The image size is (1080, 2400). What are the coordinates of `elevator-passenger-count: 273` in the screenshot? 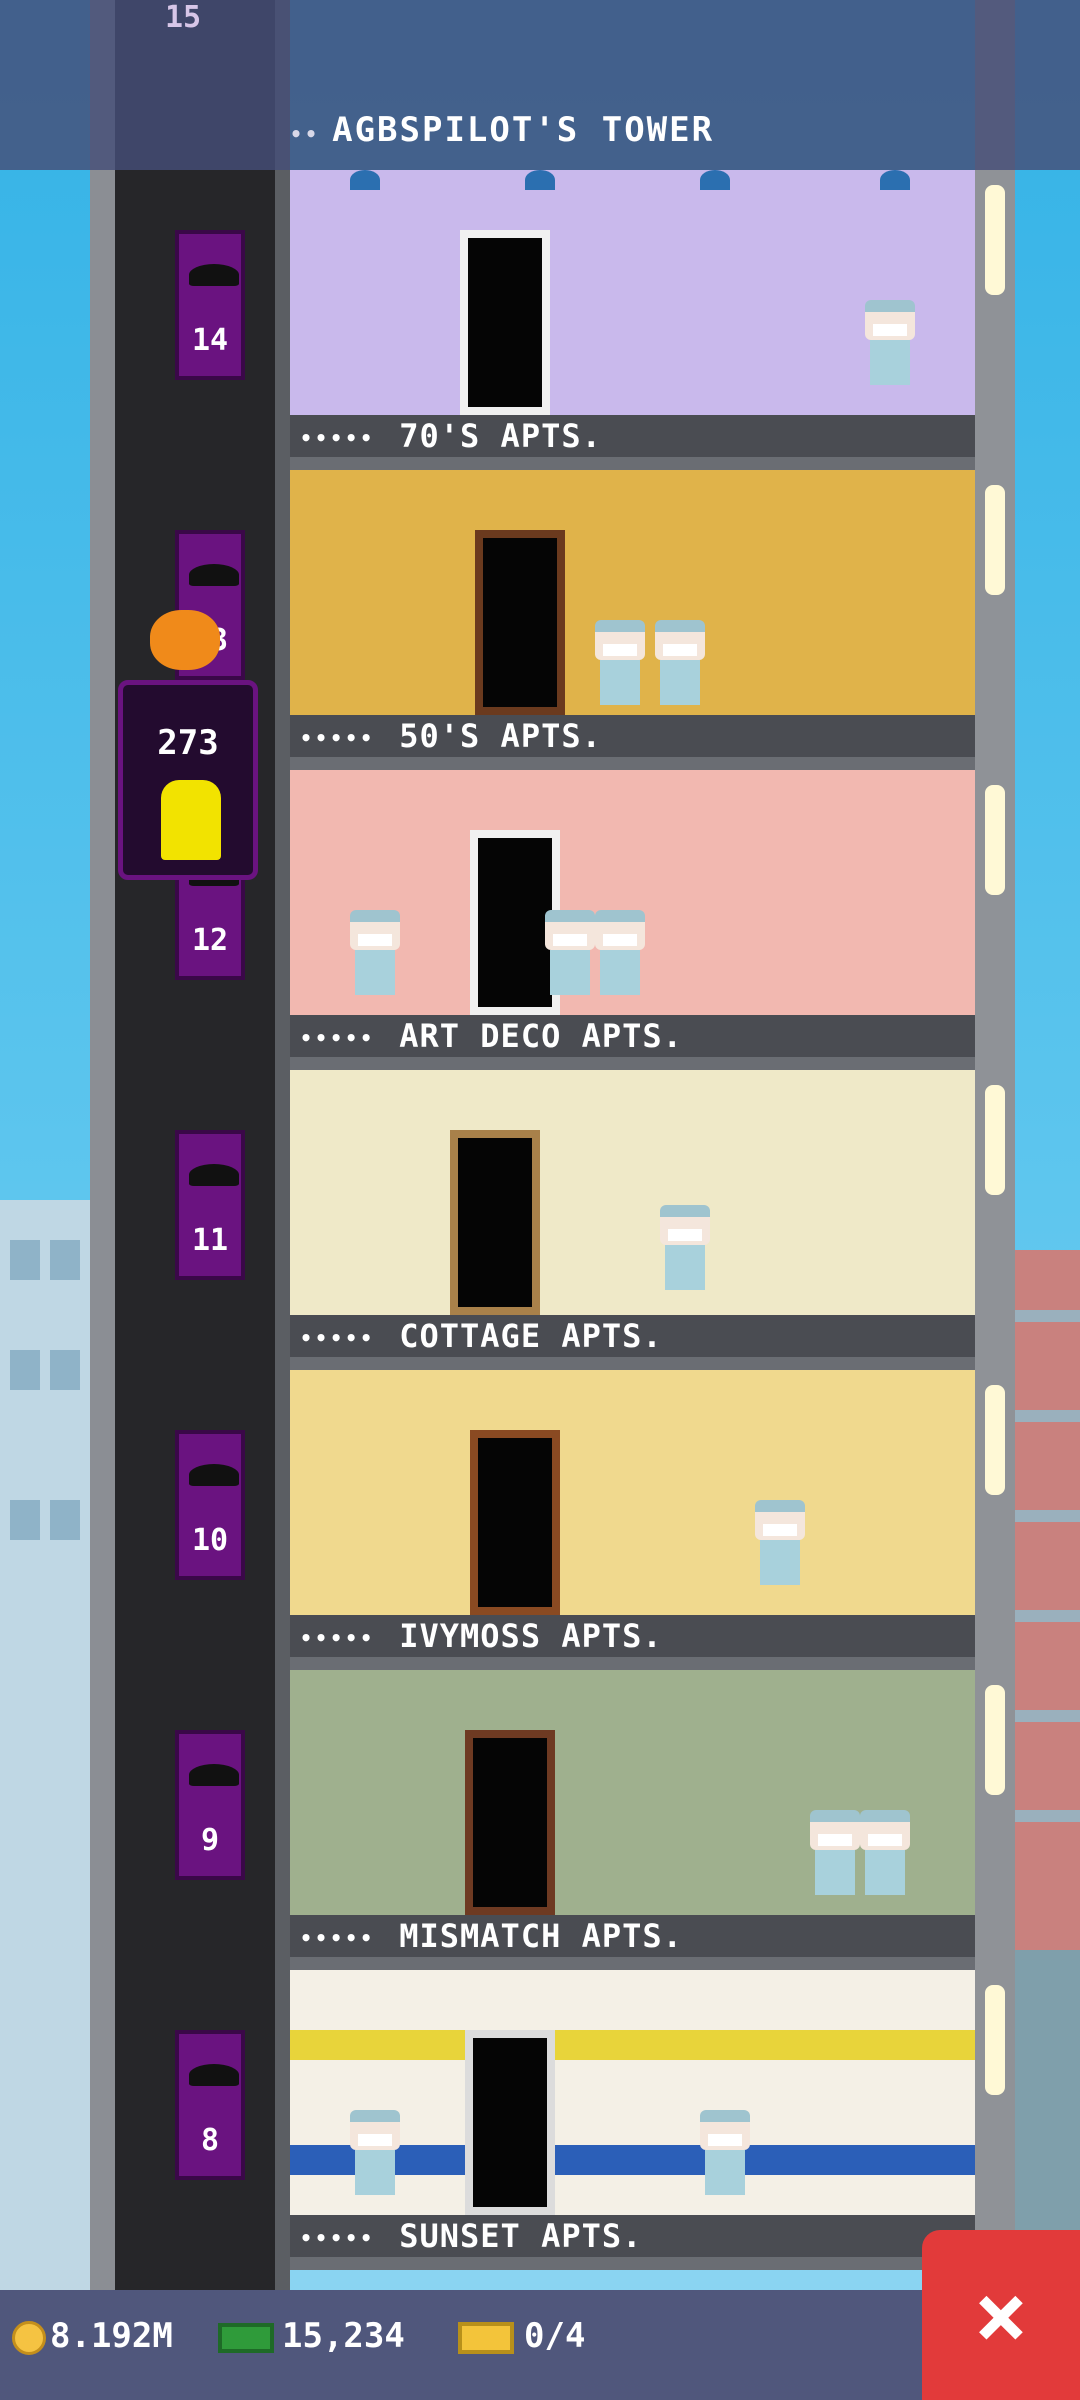 It's located at (188, 743).